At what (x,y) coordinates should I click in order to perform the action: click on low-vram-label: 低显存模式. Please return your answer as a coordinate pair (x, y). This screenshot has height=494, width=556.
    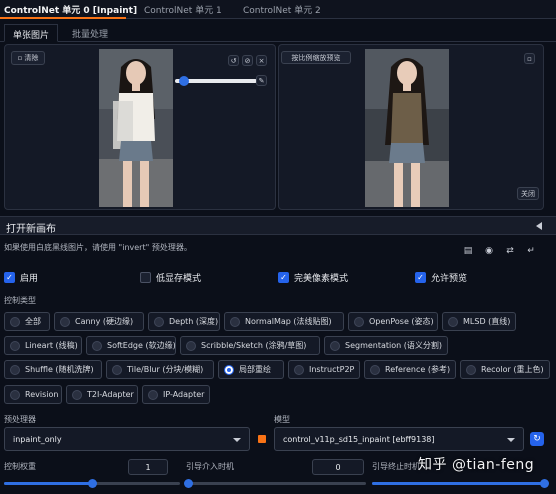
    Looking at the image, I should click on (179, 279).